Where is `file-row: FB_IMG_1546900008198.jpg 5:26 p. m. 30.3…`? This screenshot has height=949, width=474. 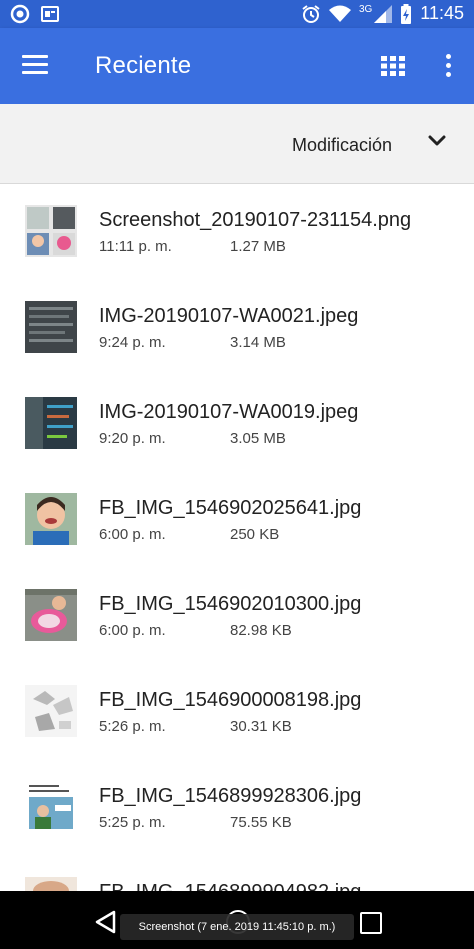
file-row: FB_IMG_1546900008198.jpg 5:26 p. m. 30.3… is located at coordinates (237, 713).